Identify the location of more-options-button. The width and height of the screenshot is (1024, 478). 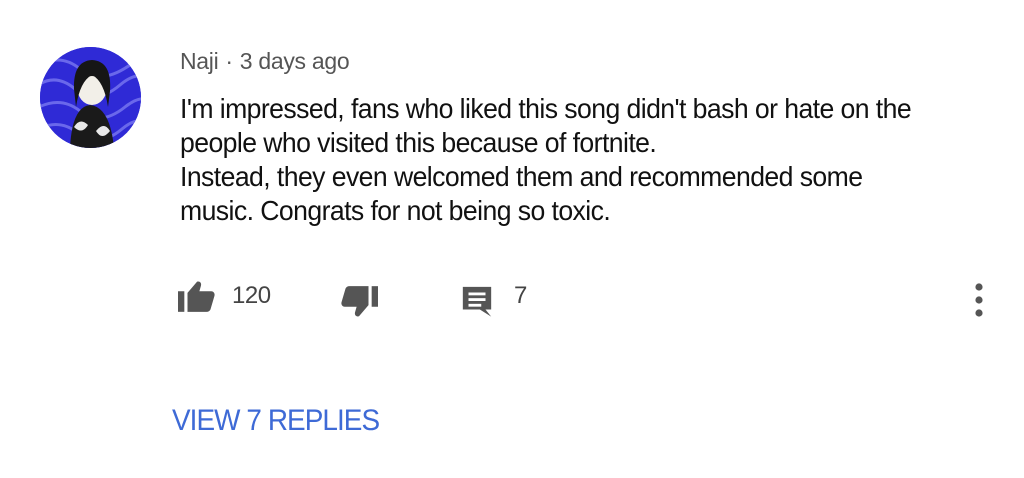
(979, 300).